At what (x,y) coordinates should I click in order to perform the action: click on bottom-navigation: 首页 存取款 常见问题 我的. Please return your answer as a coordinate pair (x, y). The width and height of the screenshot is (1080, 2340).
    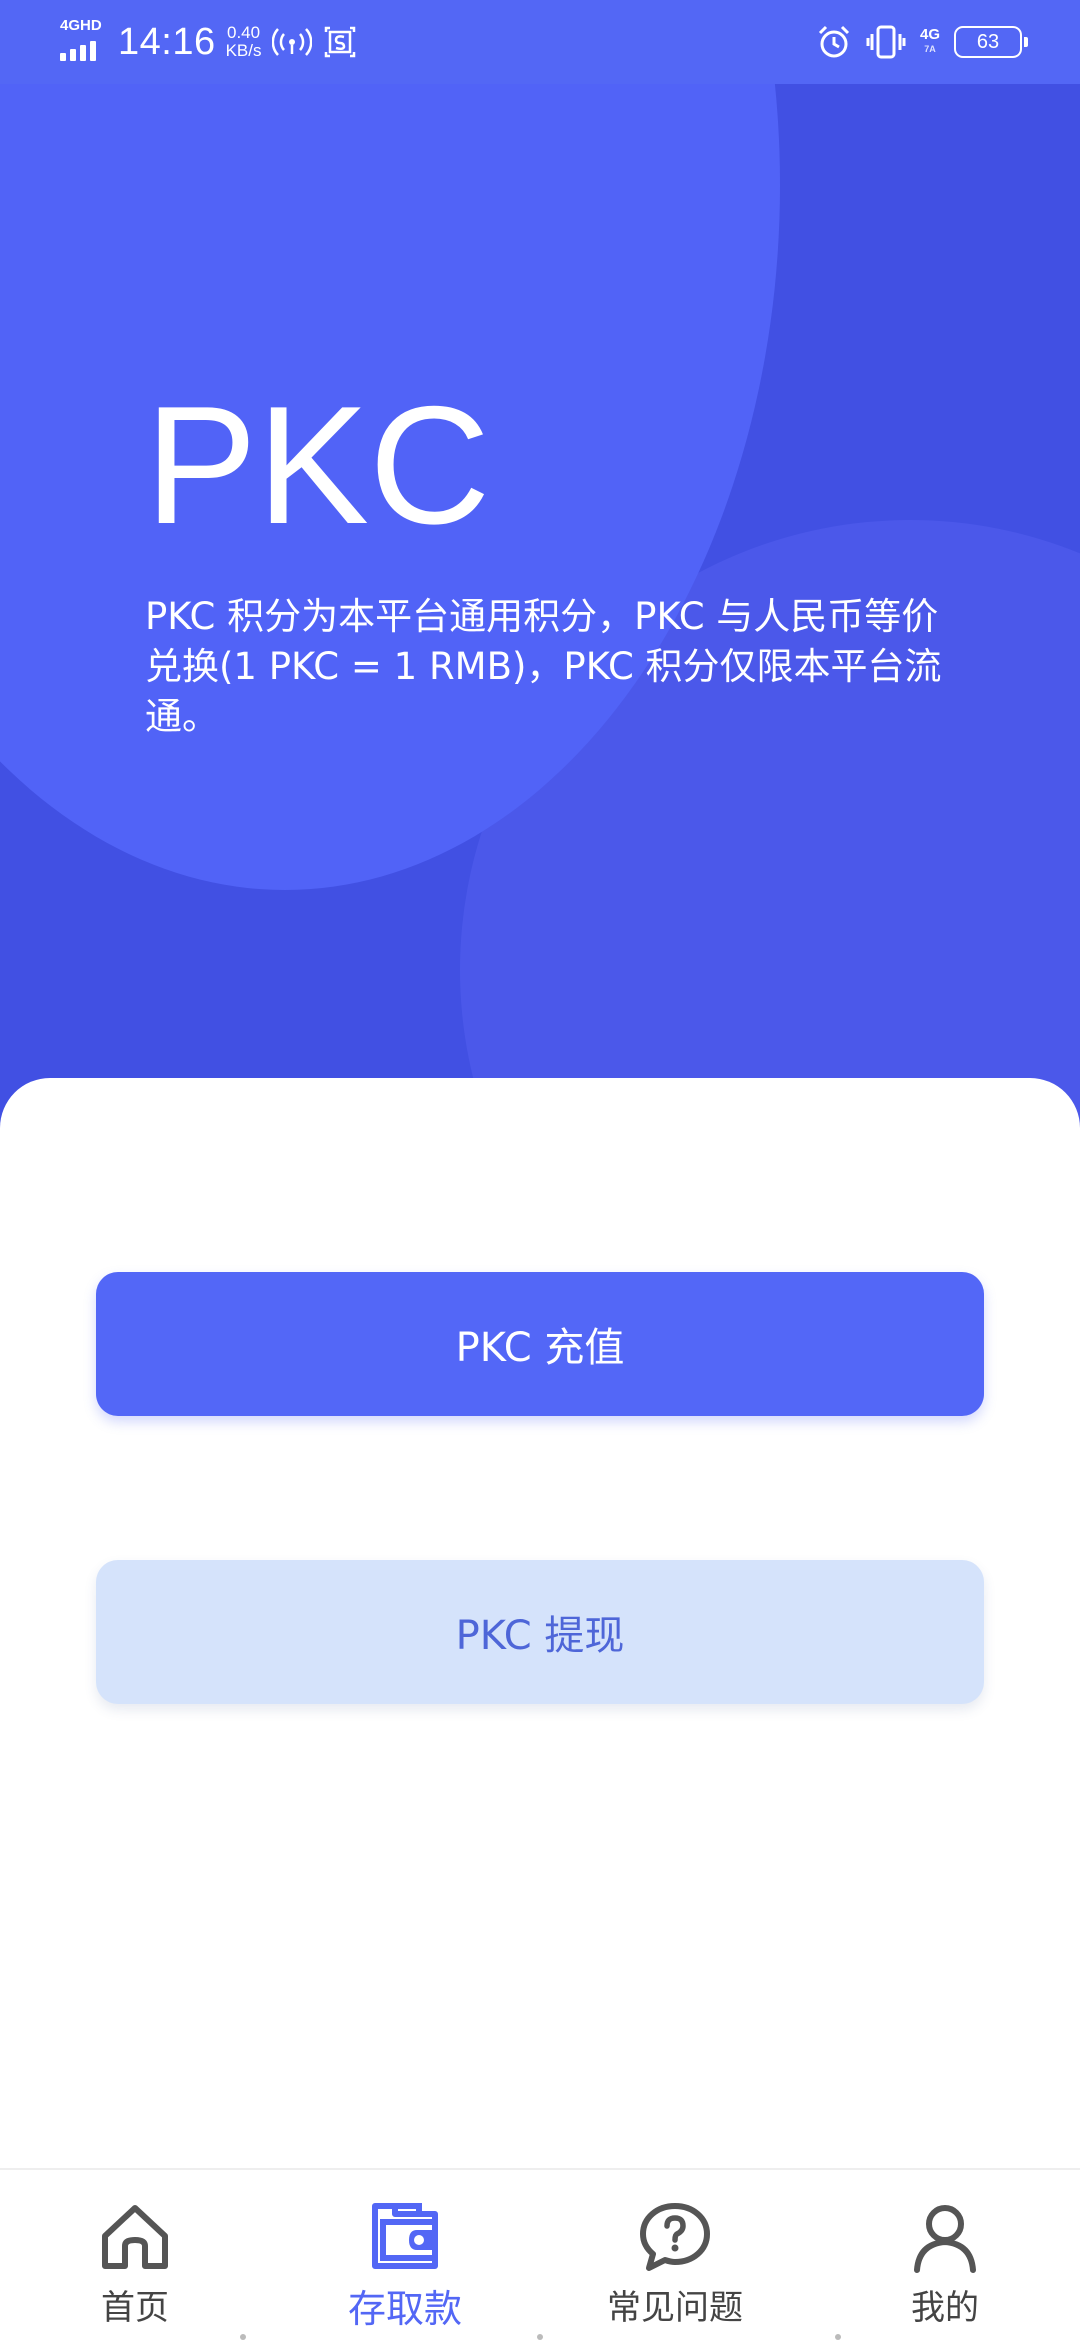
    Looking at the image, I should click on (540, 2254).